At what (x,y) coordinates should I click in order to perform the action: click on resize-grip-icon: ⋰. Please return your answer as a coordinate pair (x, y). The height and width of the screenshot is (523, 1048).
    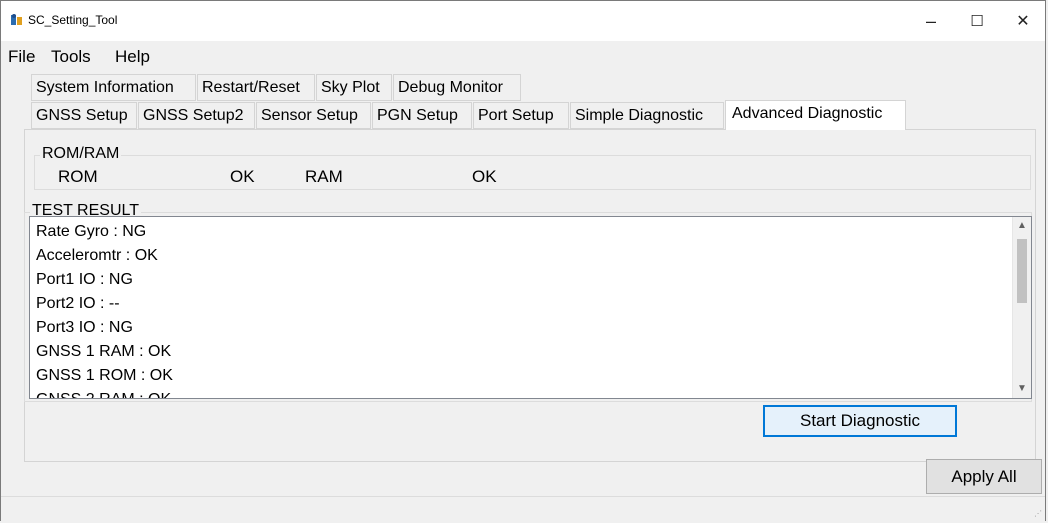
    Looking at the image, I should click on (1038, 513).